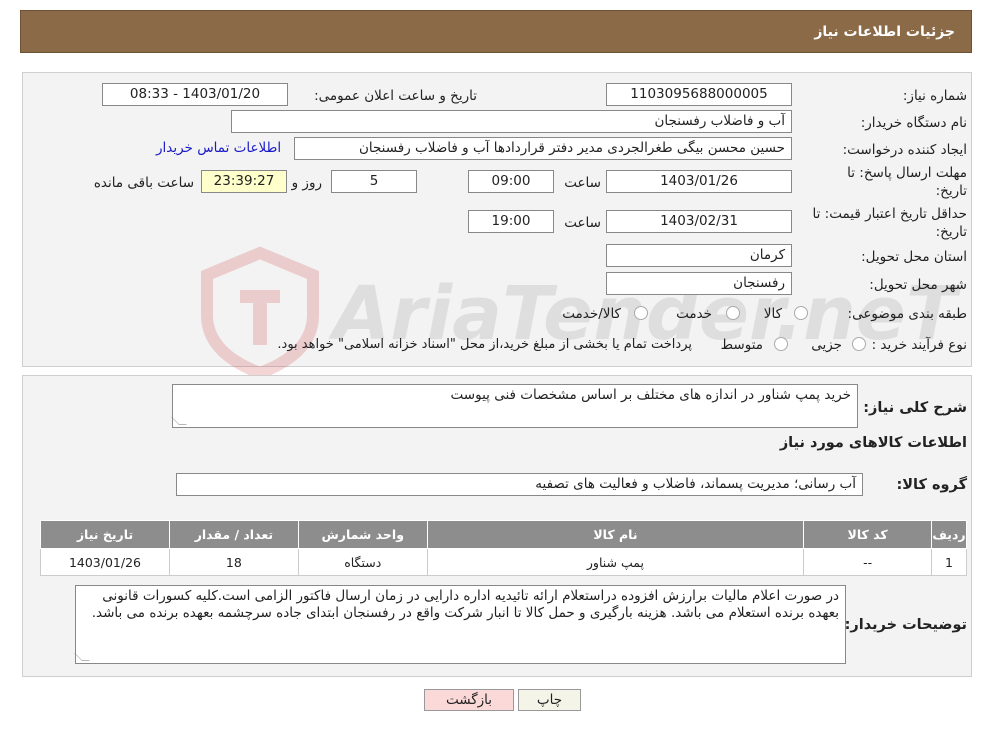  What do you see at coordinates (913, 123) in the screenshot?
I see `buyer-org-label: نام دستگاه خریدار:` at bounding box center [913, 123].